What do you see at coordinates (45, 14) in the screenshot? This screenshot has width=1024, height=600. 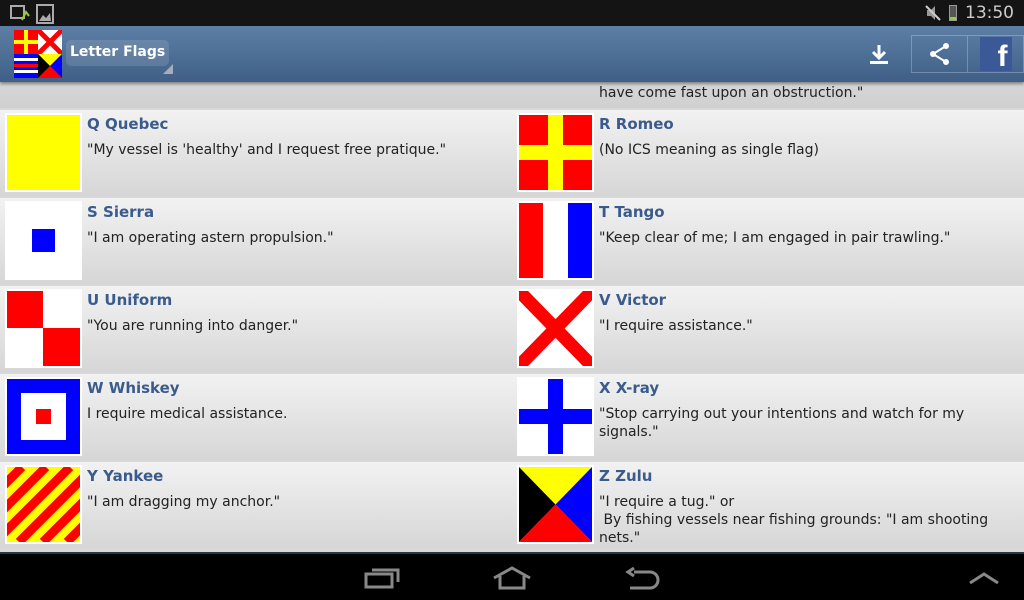 I see `gallery-icon` at bounding box center [45, 14].